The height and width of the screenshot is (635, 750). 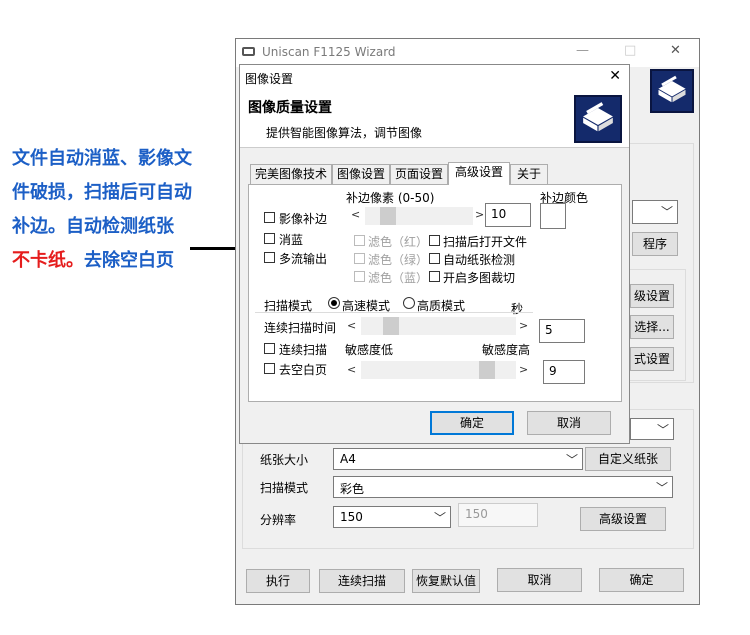 What do you see at coordinates (655, 244) in the screenshot?
I see `right-button-1: 程序` at bounding box center [655, 244].